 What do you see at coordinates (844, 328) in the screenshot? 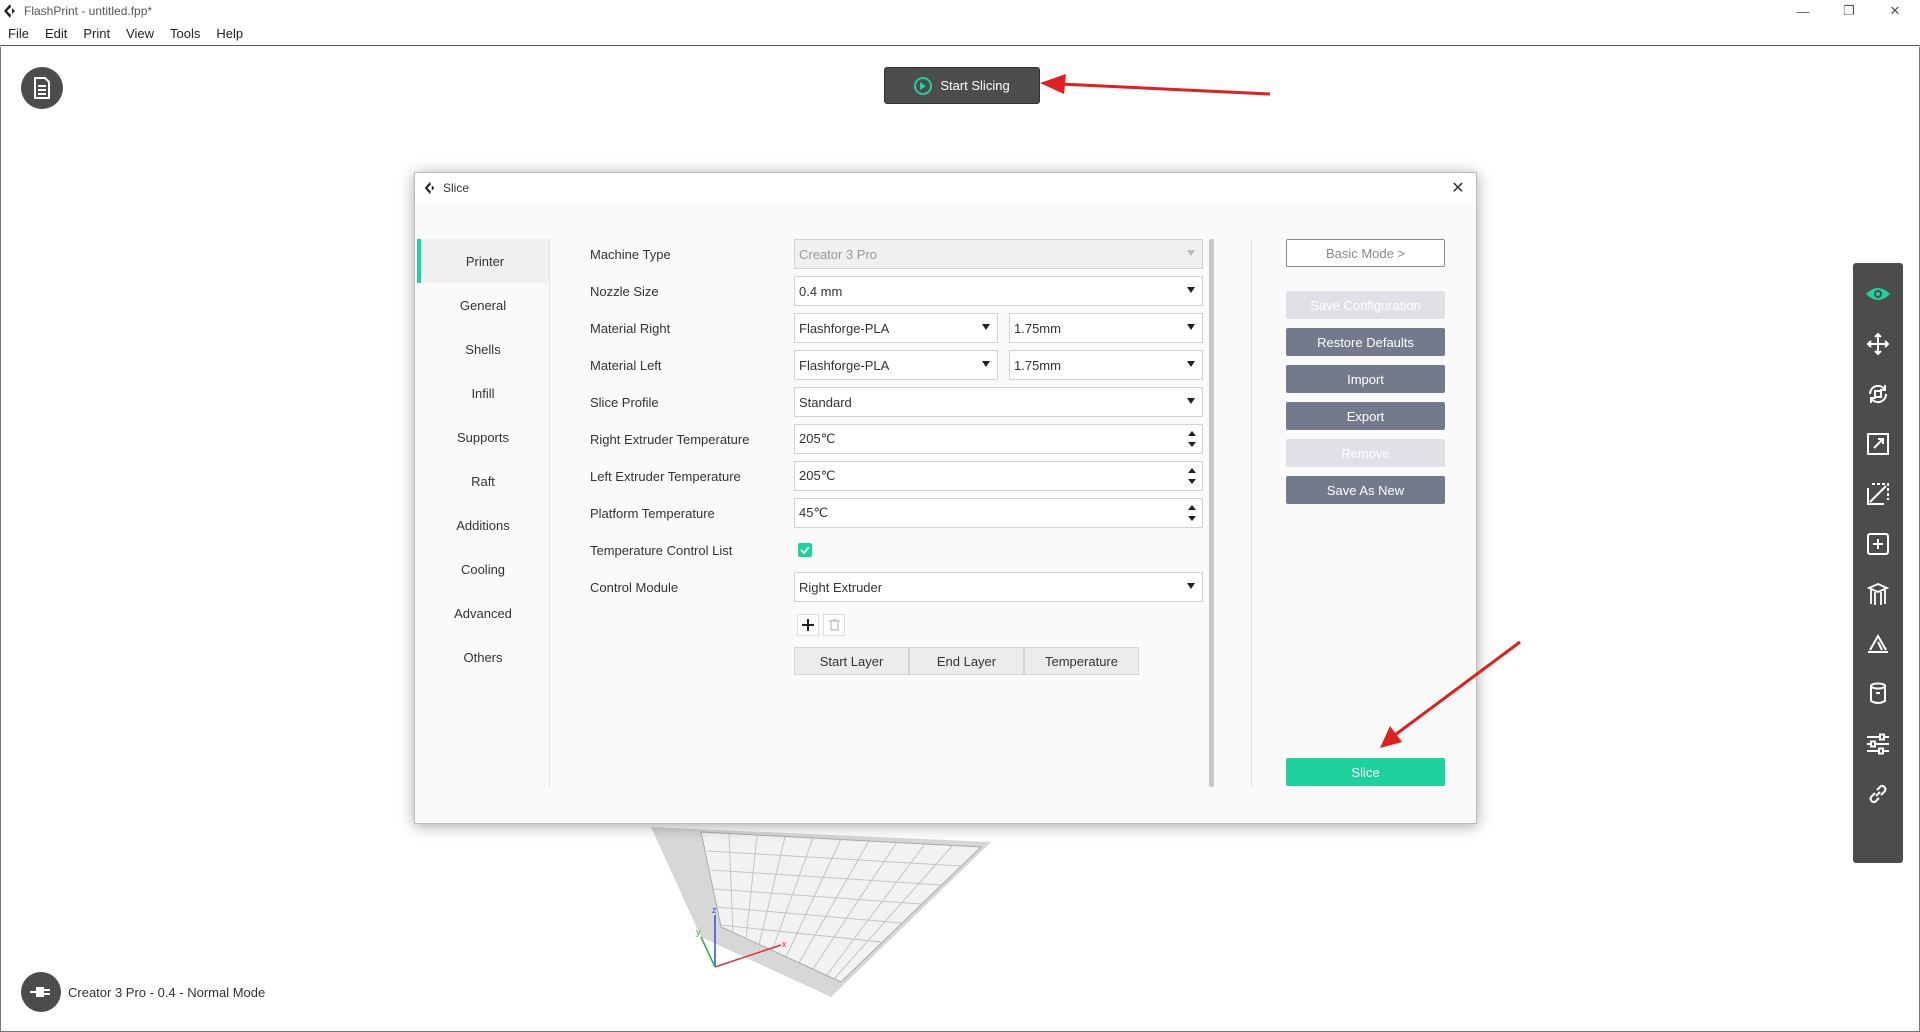
I see `material-right-value: Flashforge-PLA` at bounding box center [844, 328].